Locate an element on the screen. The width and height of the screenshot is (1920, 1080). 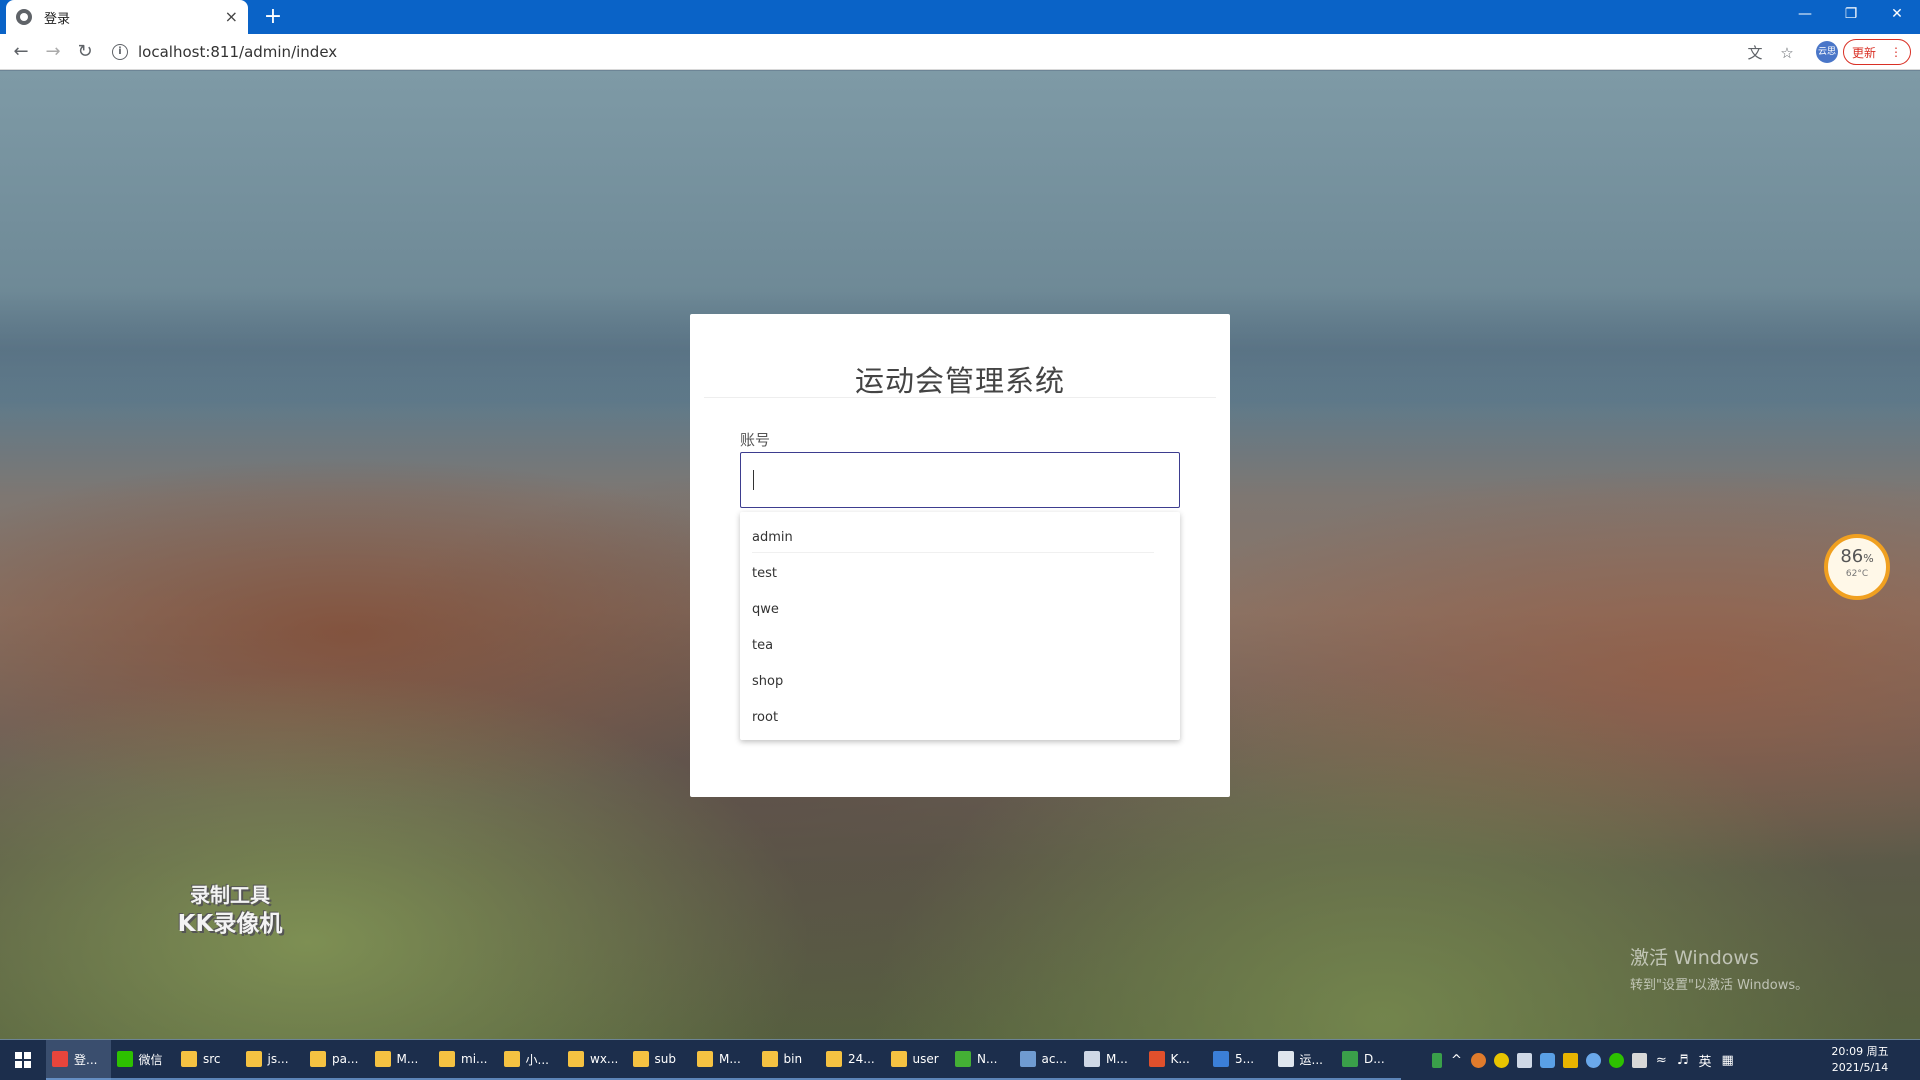
clock-time: 20:09 周五 is located at coordinates (1860, 1051).